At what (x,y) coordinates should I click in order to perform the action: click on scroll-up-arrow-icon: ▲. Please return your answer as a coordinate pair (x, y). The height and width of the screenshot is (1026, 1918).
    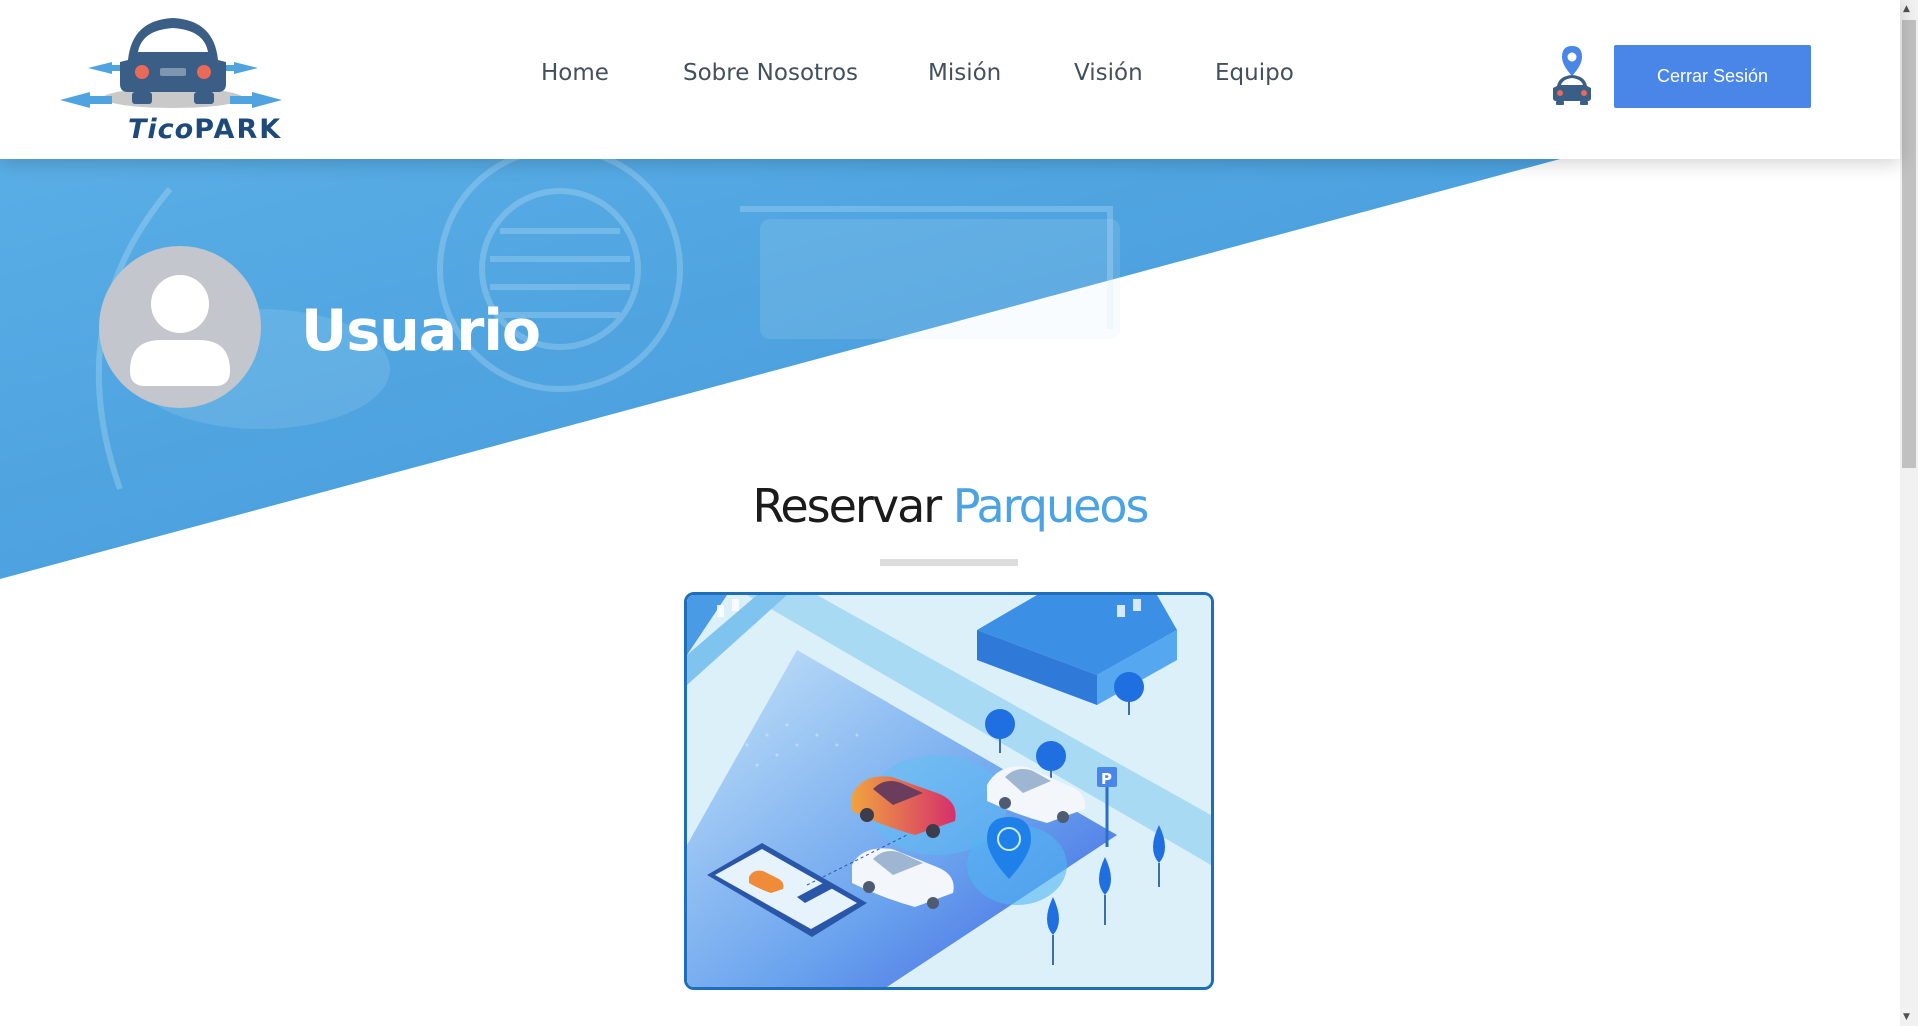
    Looking at the image, I should click on (1906, 9).